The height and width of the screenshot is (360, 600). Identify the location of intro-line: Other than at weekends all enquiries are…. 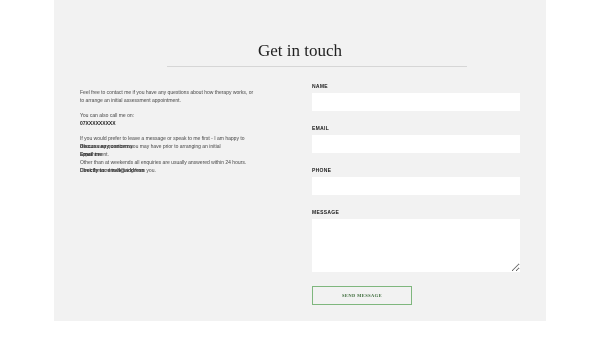
(163, 163).